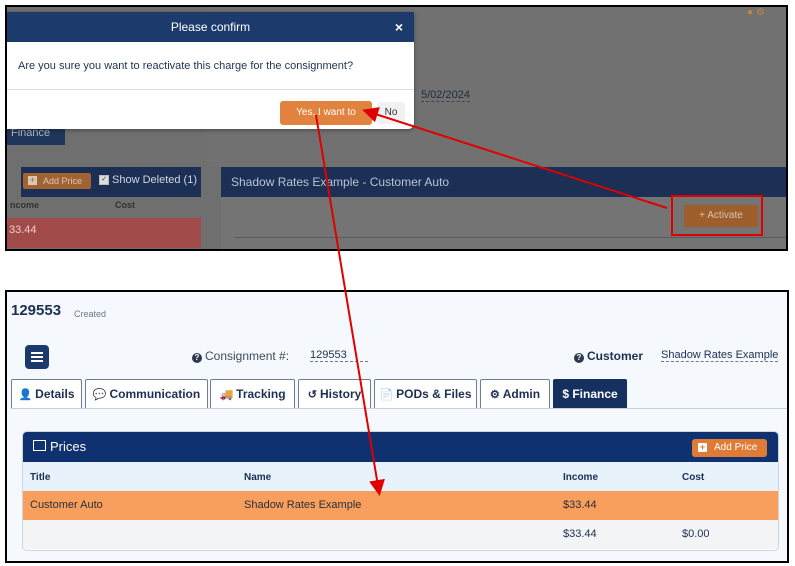 Image resolution: width=795 pixels, height=566 pixels. What do you see at coordinates (68, 446) in the screenshot?
I see `prices-title-text: Prices` at bounding box center [68, 446].